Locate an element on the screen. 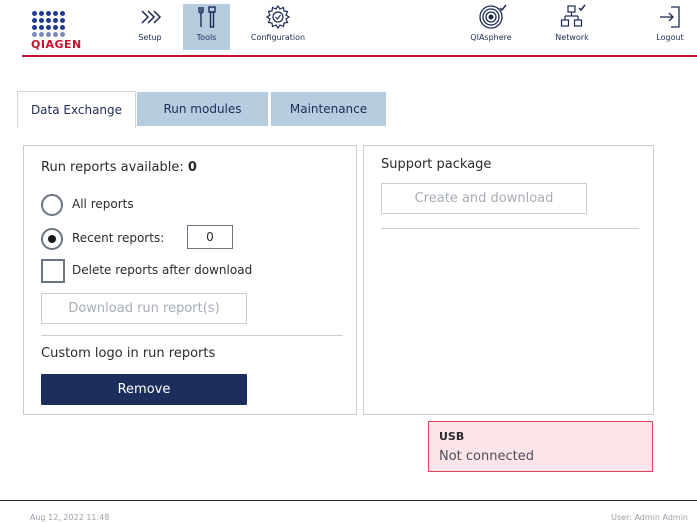 This screenshot has width=697, height=522. usb-title: USB is located at coordinates (452, 436).